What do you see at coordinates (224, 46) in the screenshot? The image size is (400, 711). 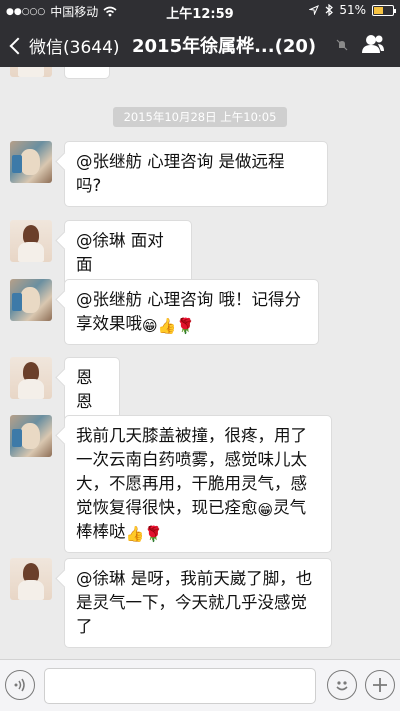 I see `chat-title: 2015年徐属桦...(20)` at bounding box center [224, 46].